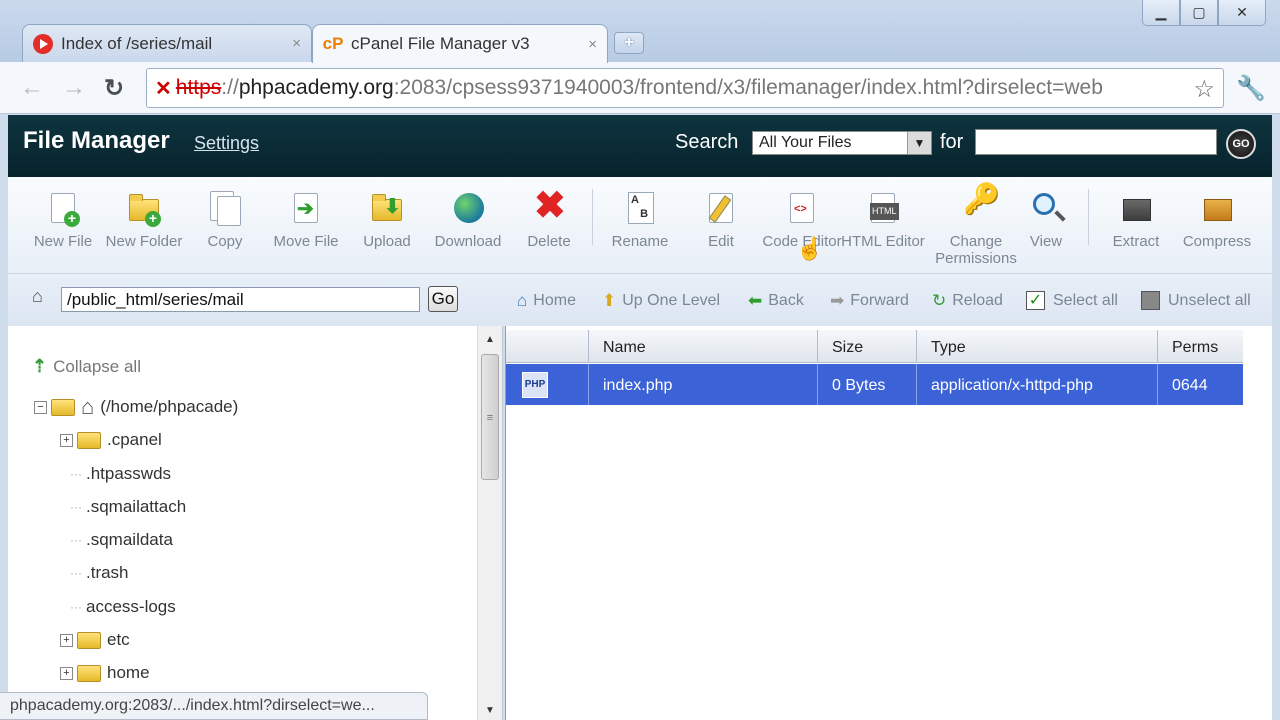  What do you see at coordinates (136, 506) in the screenshot?
I see `tree-item-label: .sqmailattach` at bounding box center [136, 506].